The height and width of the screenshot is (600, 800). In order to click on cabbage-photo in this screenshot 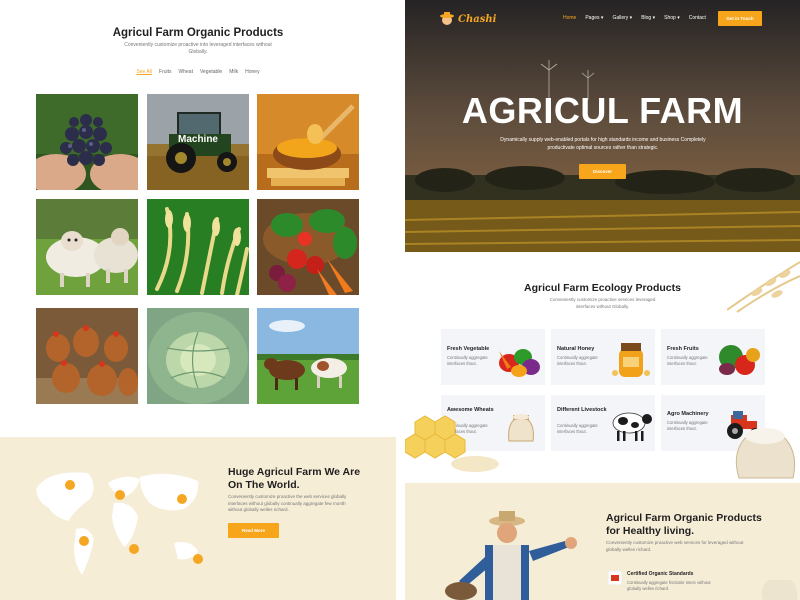, I will do `click(198, 356)`.